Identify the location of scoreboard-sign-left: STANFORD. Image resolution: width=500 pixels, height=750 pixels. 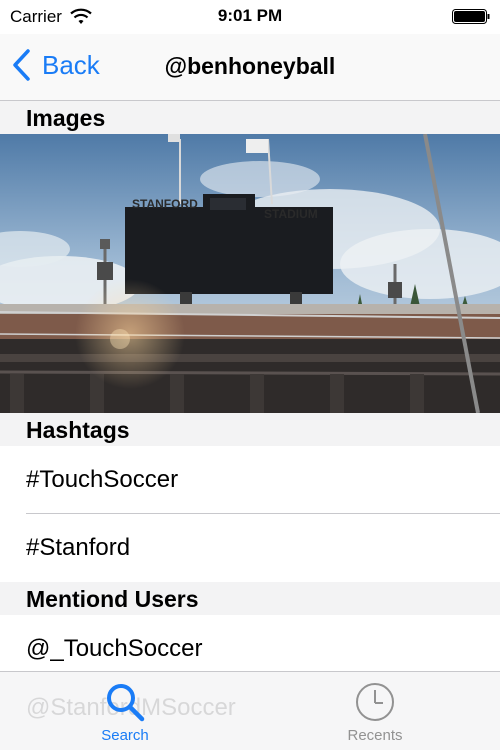
(165, 204).